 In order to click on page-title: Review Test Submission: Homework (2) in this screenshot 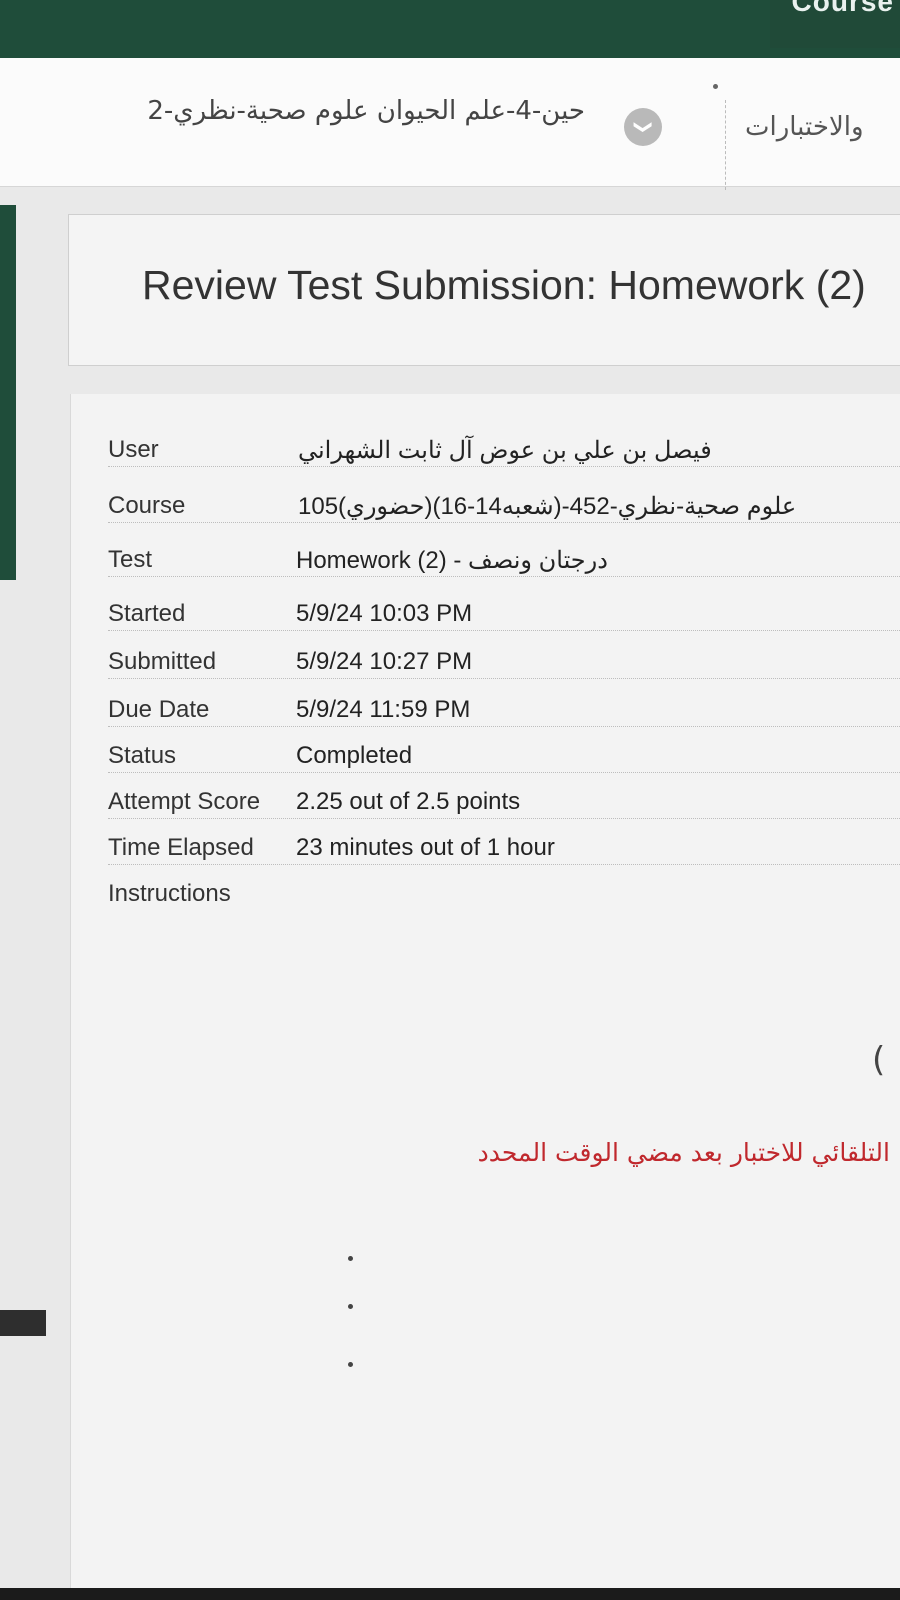, I will do `click(504, 285)`.